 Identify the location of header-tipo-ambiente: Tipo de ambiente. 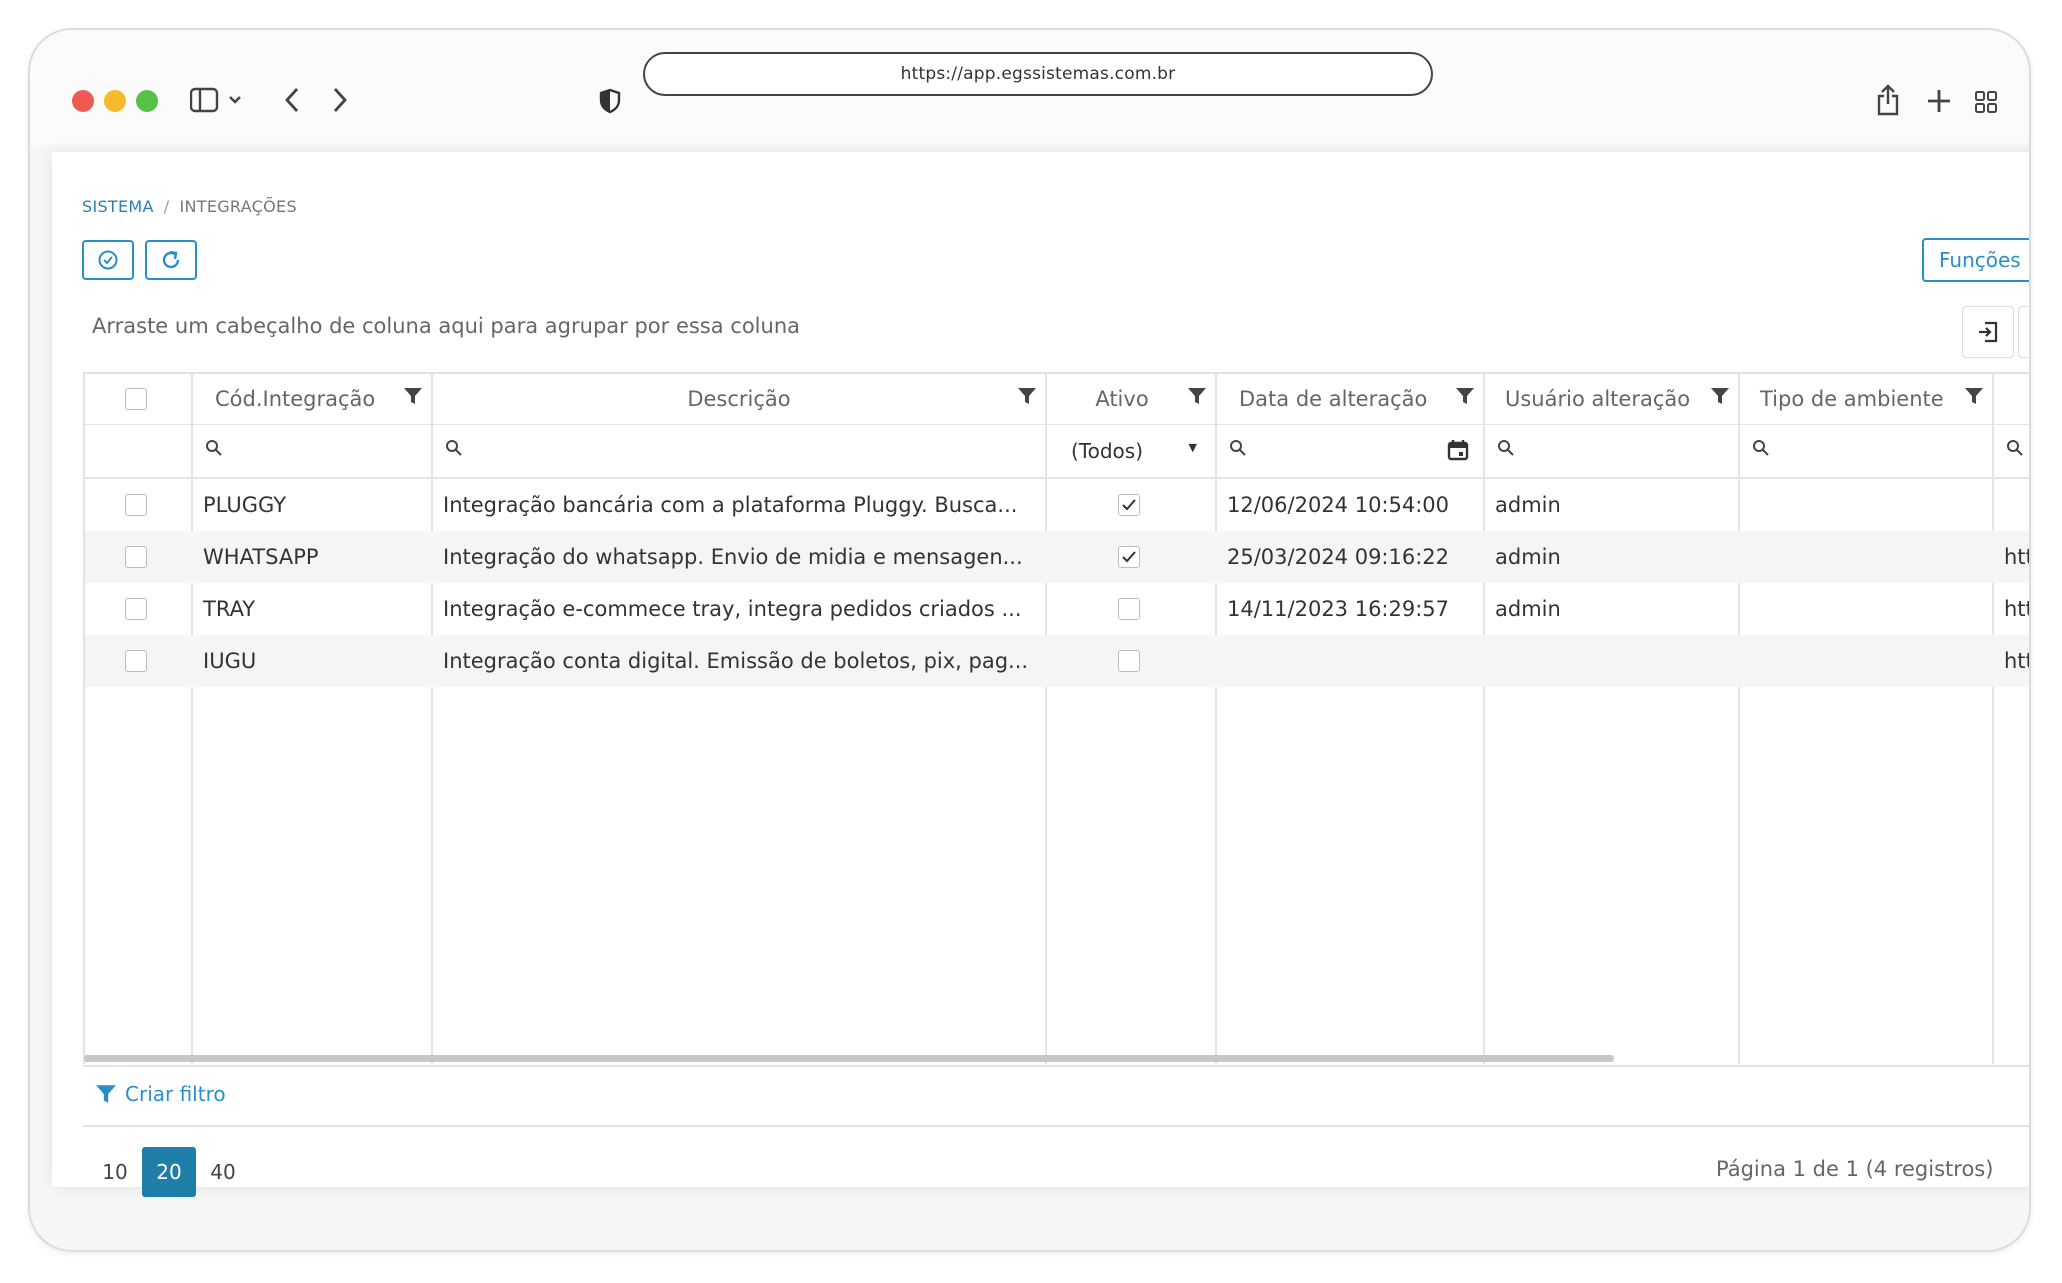
(1866, 399).